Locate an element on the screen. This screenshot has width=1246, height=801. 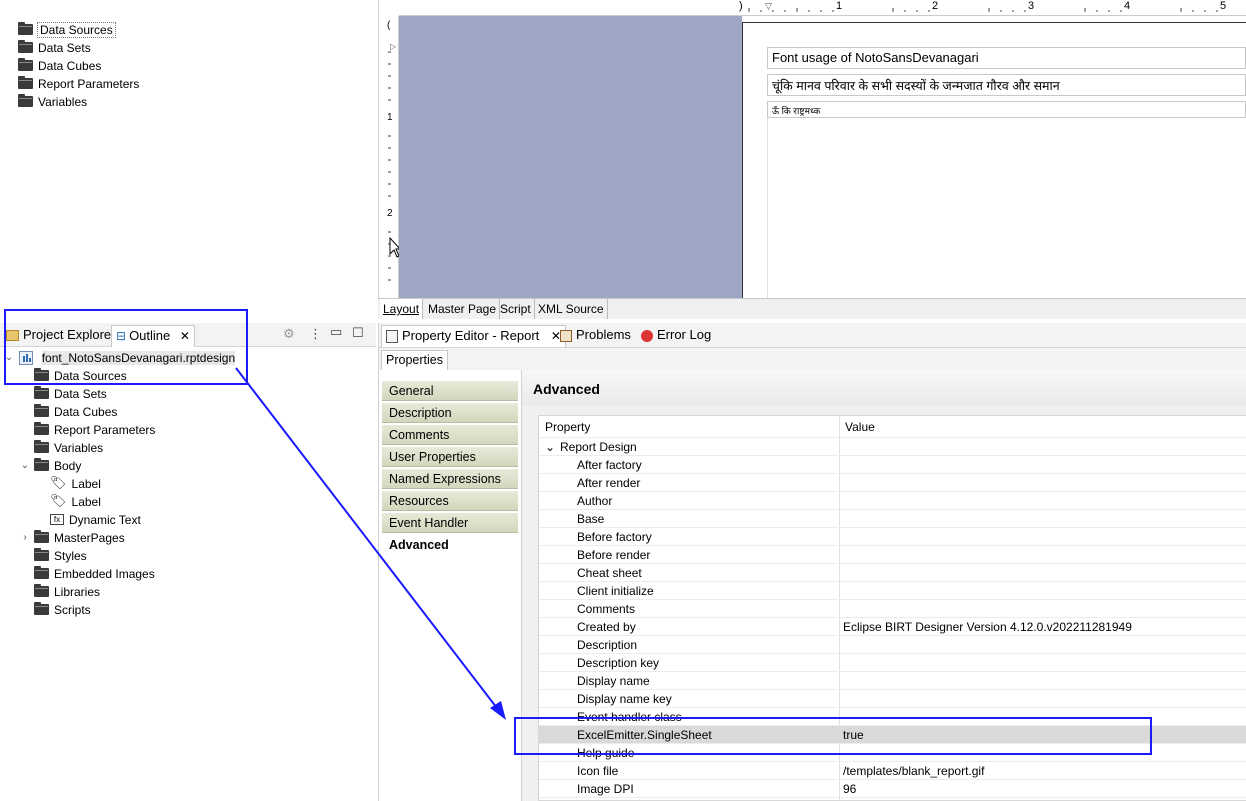
annotation-arrow is located at coordinates (370, 543).